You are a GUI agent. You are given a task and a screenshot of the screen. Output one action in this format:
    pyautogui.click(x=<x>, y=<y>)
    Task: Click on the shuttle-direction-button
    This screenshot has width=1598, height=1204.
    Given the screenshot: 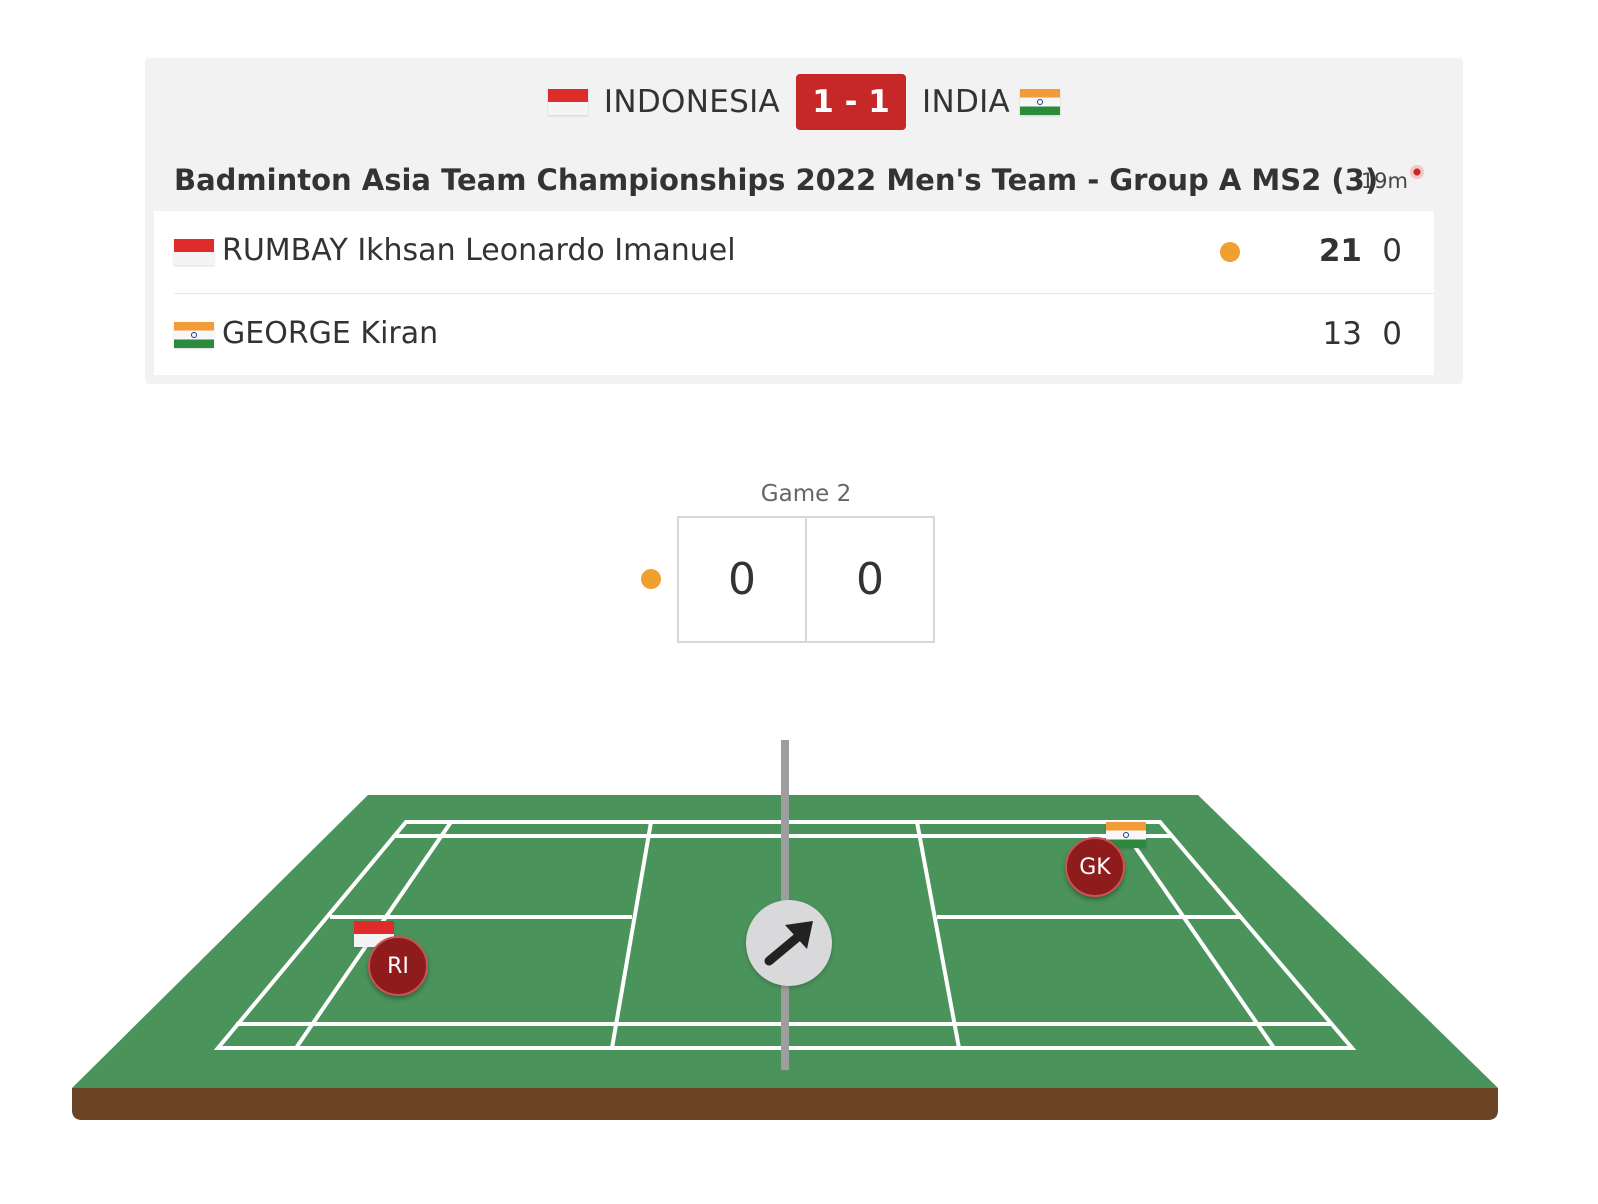 What is the action you would take?
    pyautogui.click(x=789, y=943)
    